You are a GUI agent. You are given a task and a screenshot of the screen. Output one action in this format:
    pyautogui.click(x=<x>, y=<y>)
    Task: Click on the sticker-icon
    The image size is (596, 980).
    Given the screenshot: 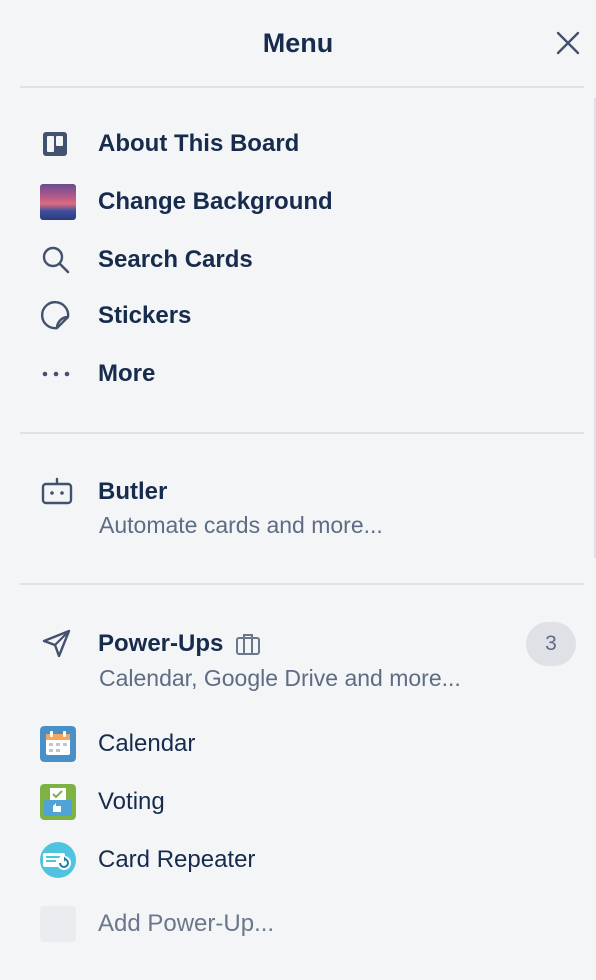 What is the action you would take?
    pyautogui.click(x=59, y=316)
    